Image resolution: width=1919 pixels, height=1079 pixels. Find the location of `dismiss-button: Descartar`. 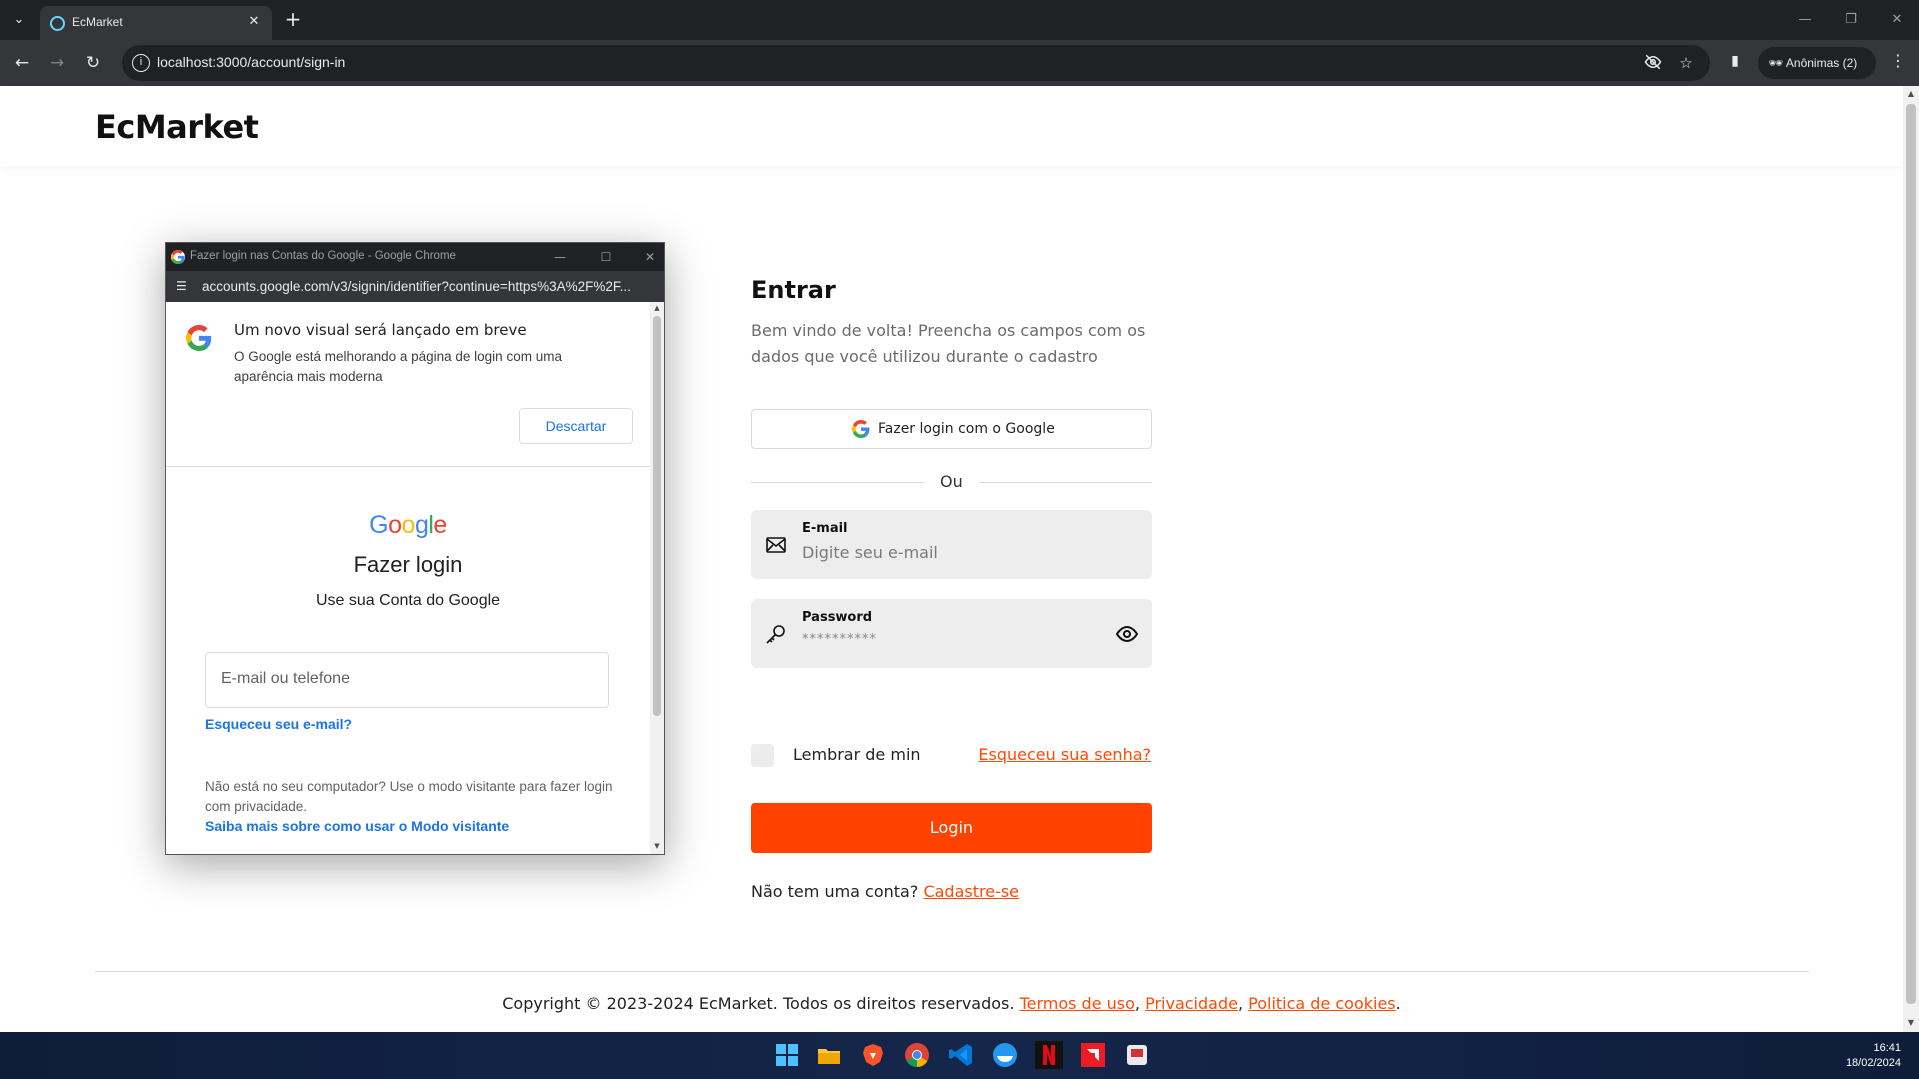

dismiss-button: Descartar is located at coordinates (576, 426).